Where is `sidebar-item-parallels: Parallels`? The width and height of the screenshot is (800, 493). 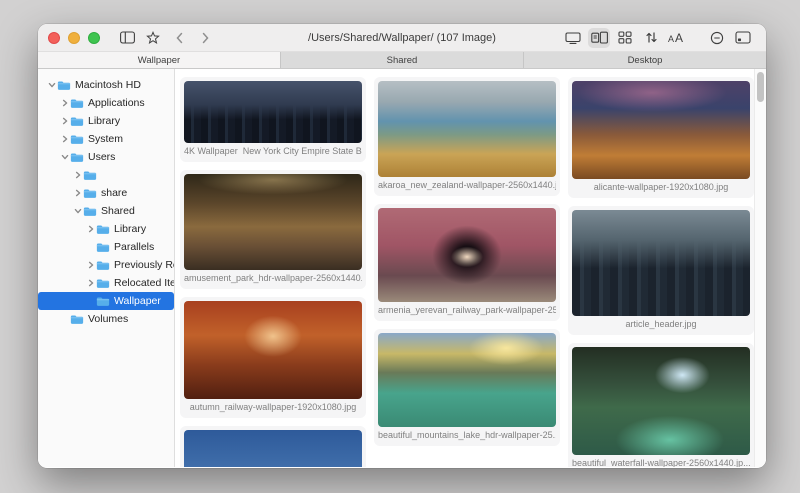 sidebar-item-parallels: Parallels is located at coordinates (106, 247).